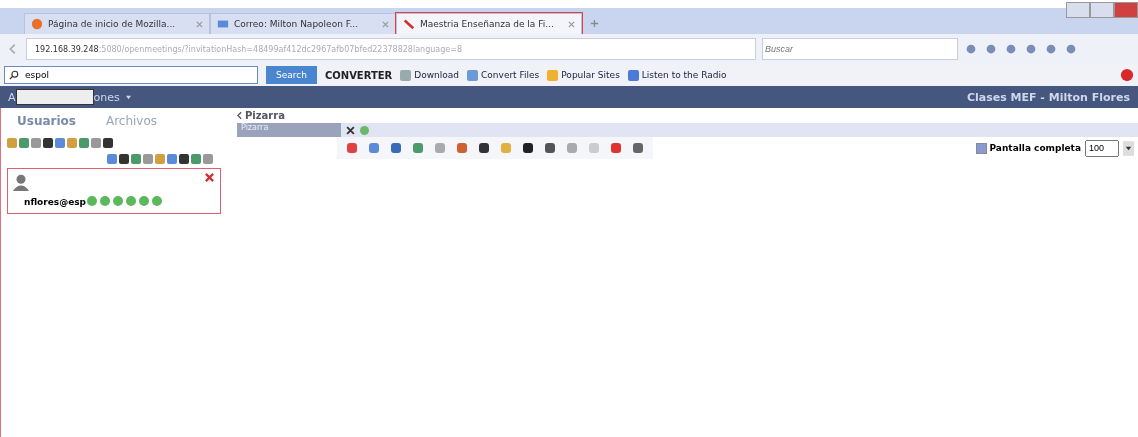  Describe the element at coordinates (391, 49) in the screenshot. I see `address-field: 192.168.39.248:5080/openmeetings/?invitationHash=48499af412dc2967afb07bfed22378828language=8` at that location.